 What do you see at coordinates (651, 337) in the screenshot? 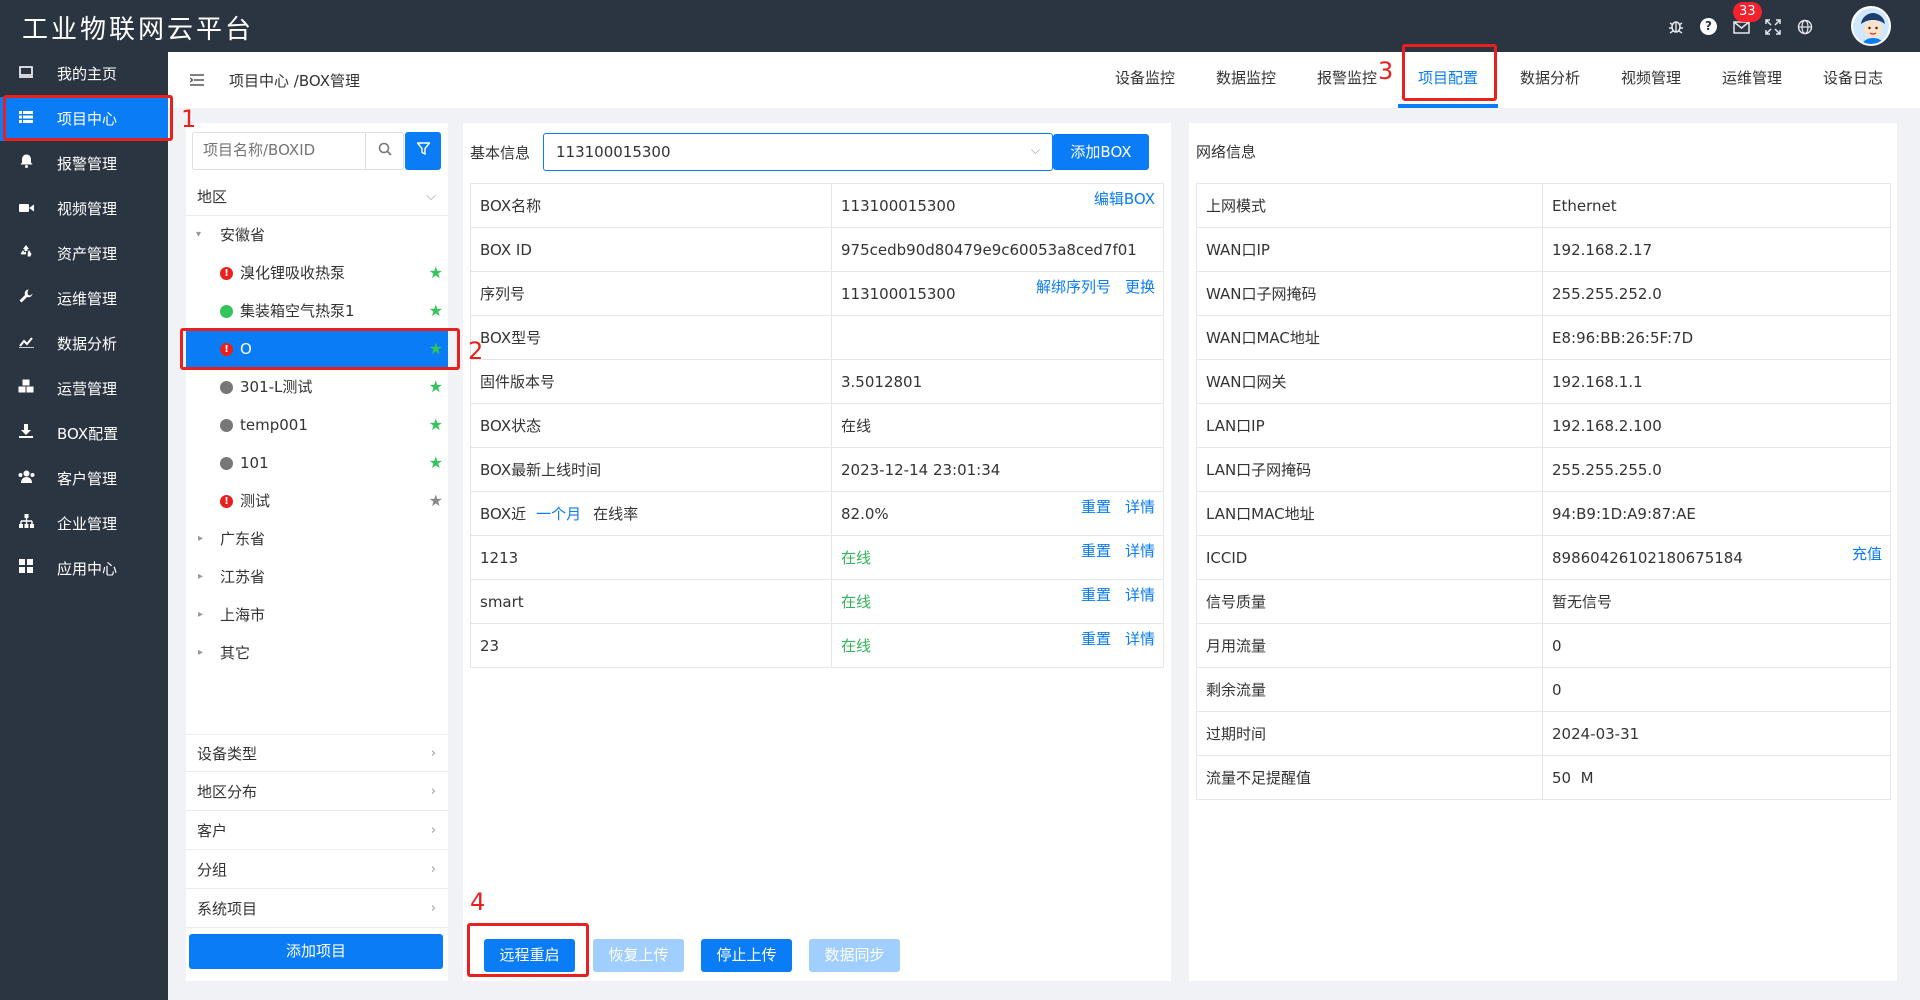
I see `box-model-label: BOX型号` at bounding box center [651, 337].